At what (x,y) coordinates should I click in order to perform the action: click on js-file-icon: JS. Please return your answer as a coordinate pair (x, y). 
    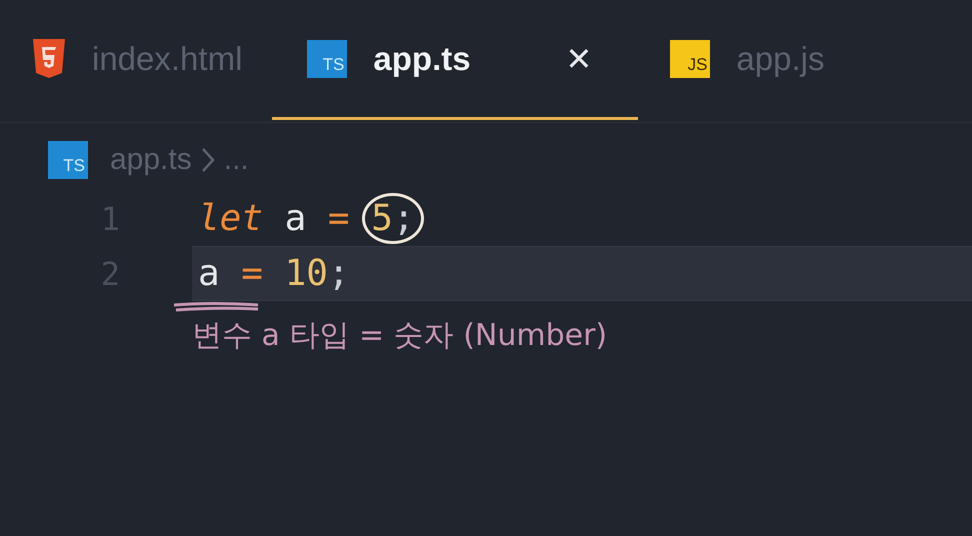
    Looking at the image, I should click on (690, 59).